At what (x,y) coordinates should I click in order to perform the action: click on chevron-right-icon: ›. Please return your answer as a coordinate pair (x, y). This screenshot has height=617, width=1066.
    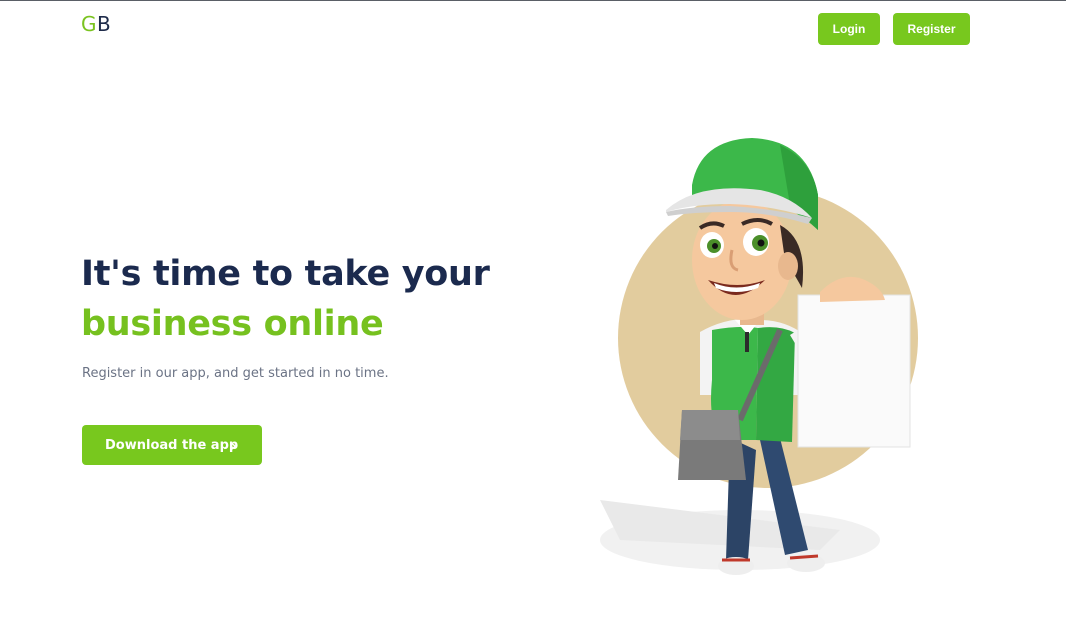
    Looking at the image, I should click on (233, 445).